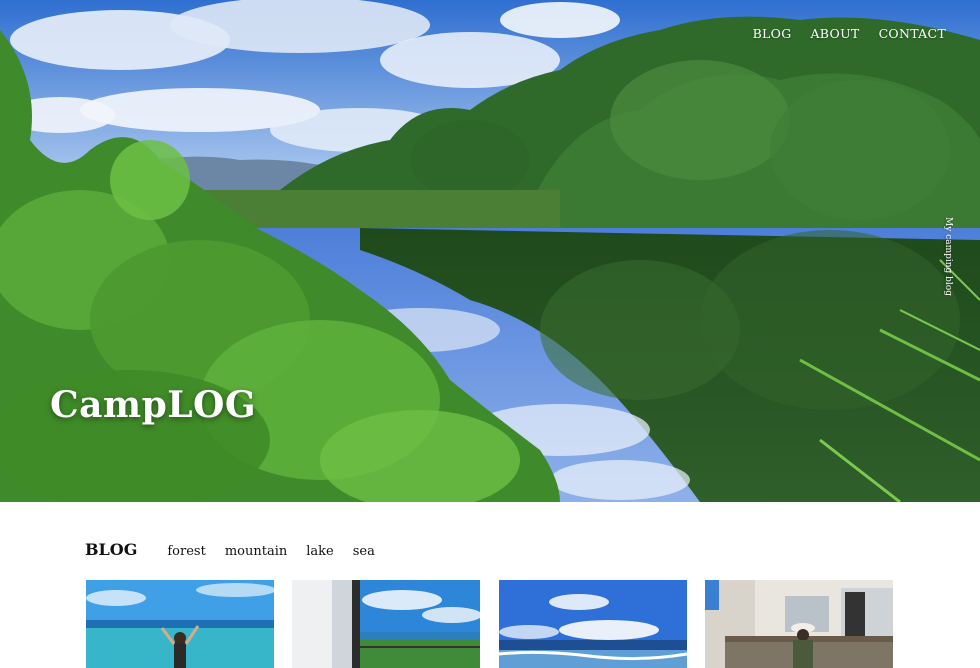 The width and height of the screenshot is (980, 668). I want to click on balcony-ocean-thumbnail, so click(386, 624).